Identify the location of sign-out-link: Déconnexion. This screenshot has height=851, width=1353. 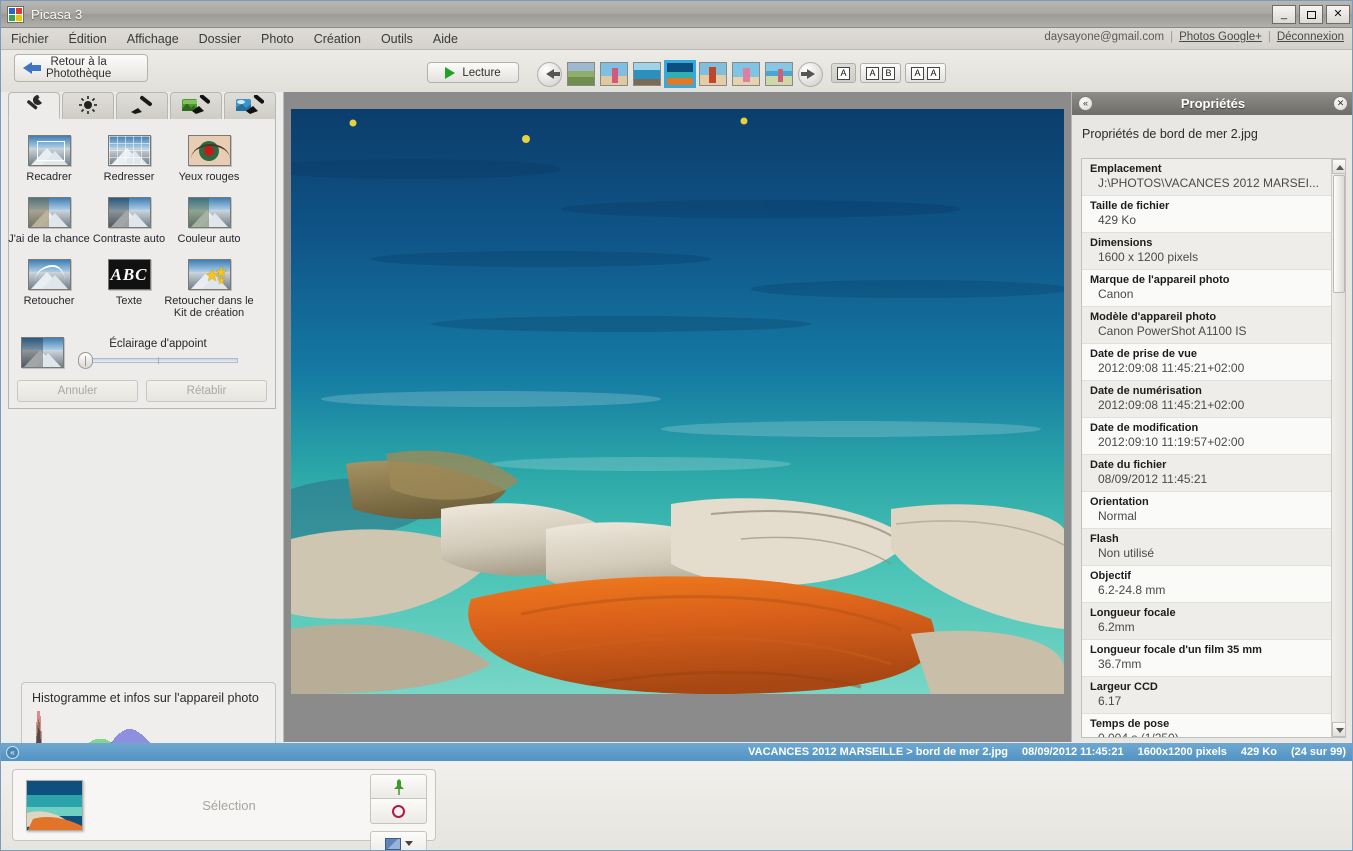
(1310, 37).